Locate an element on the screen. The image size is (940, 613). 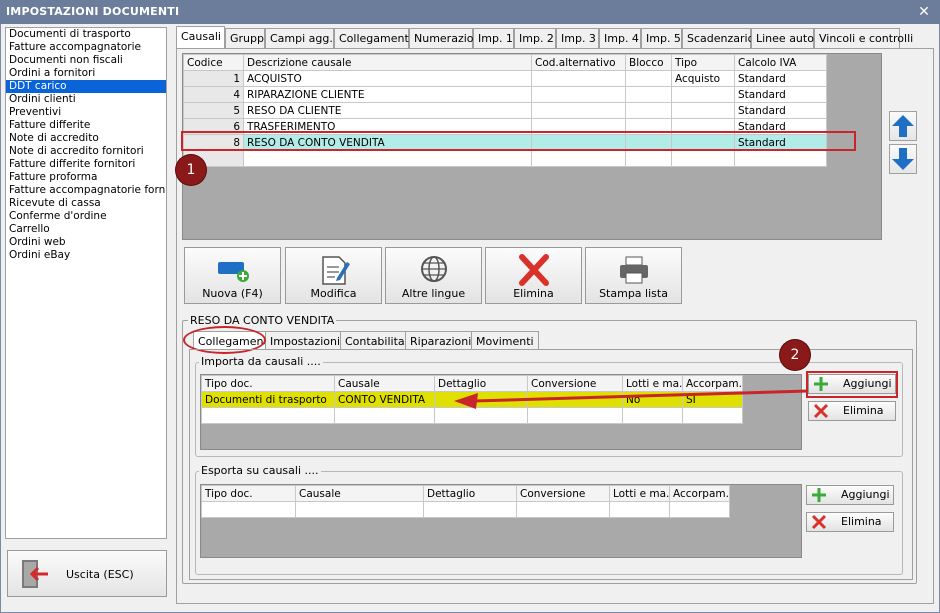
annotation-highlight-box is located at coordinates (518, 141).